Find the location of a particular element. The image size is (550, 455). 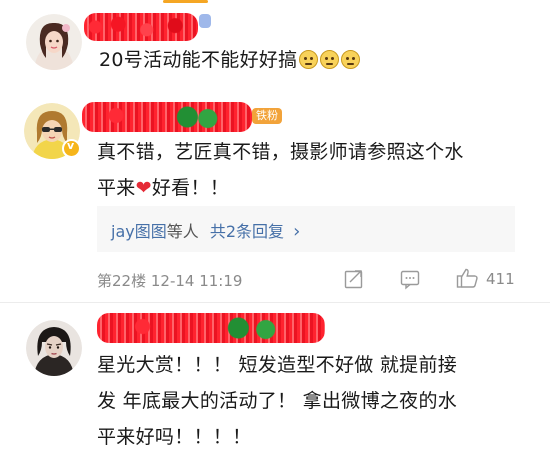

reply-user-link: jay图图 is located at coordinates (139, 231).